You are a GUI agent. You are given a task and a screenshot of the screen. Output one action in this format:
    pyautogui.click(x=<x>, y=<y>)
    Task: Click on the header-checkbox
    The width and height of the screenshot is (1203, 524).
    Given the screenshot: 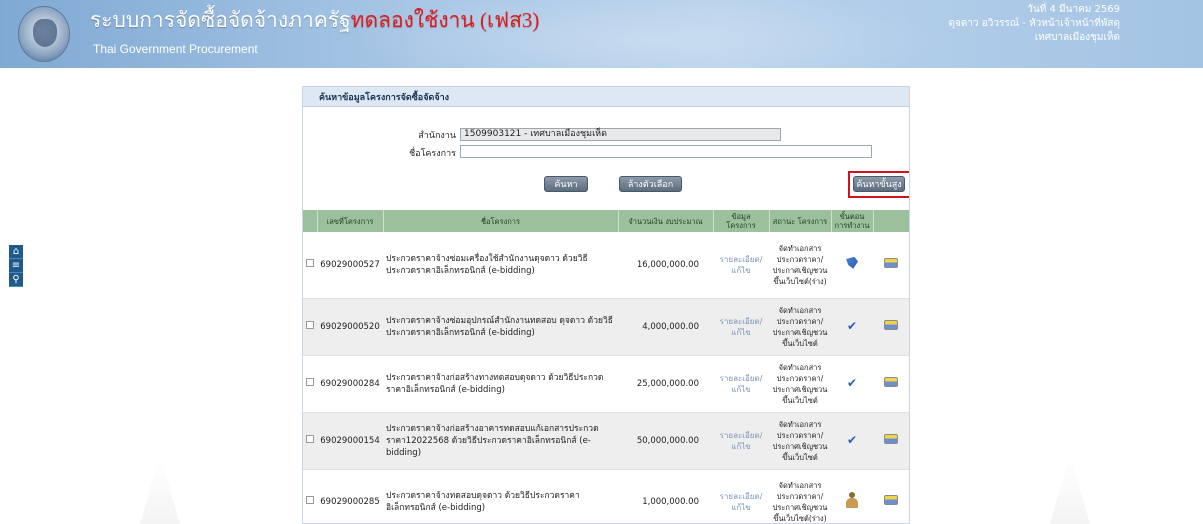 What is the action you would take?
    pyautogui.click(x=310, y=221)
    